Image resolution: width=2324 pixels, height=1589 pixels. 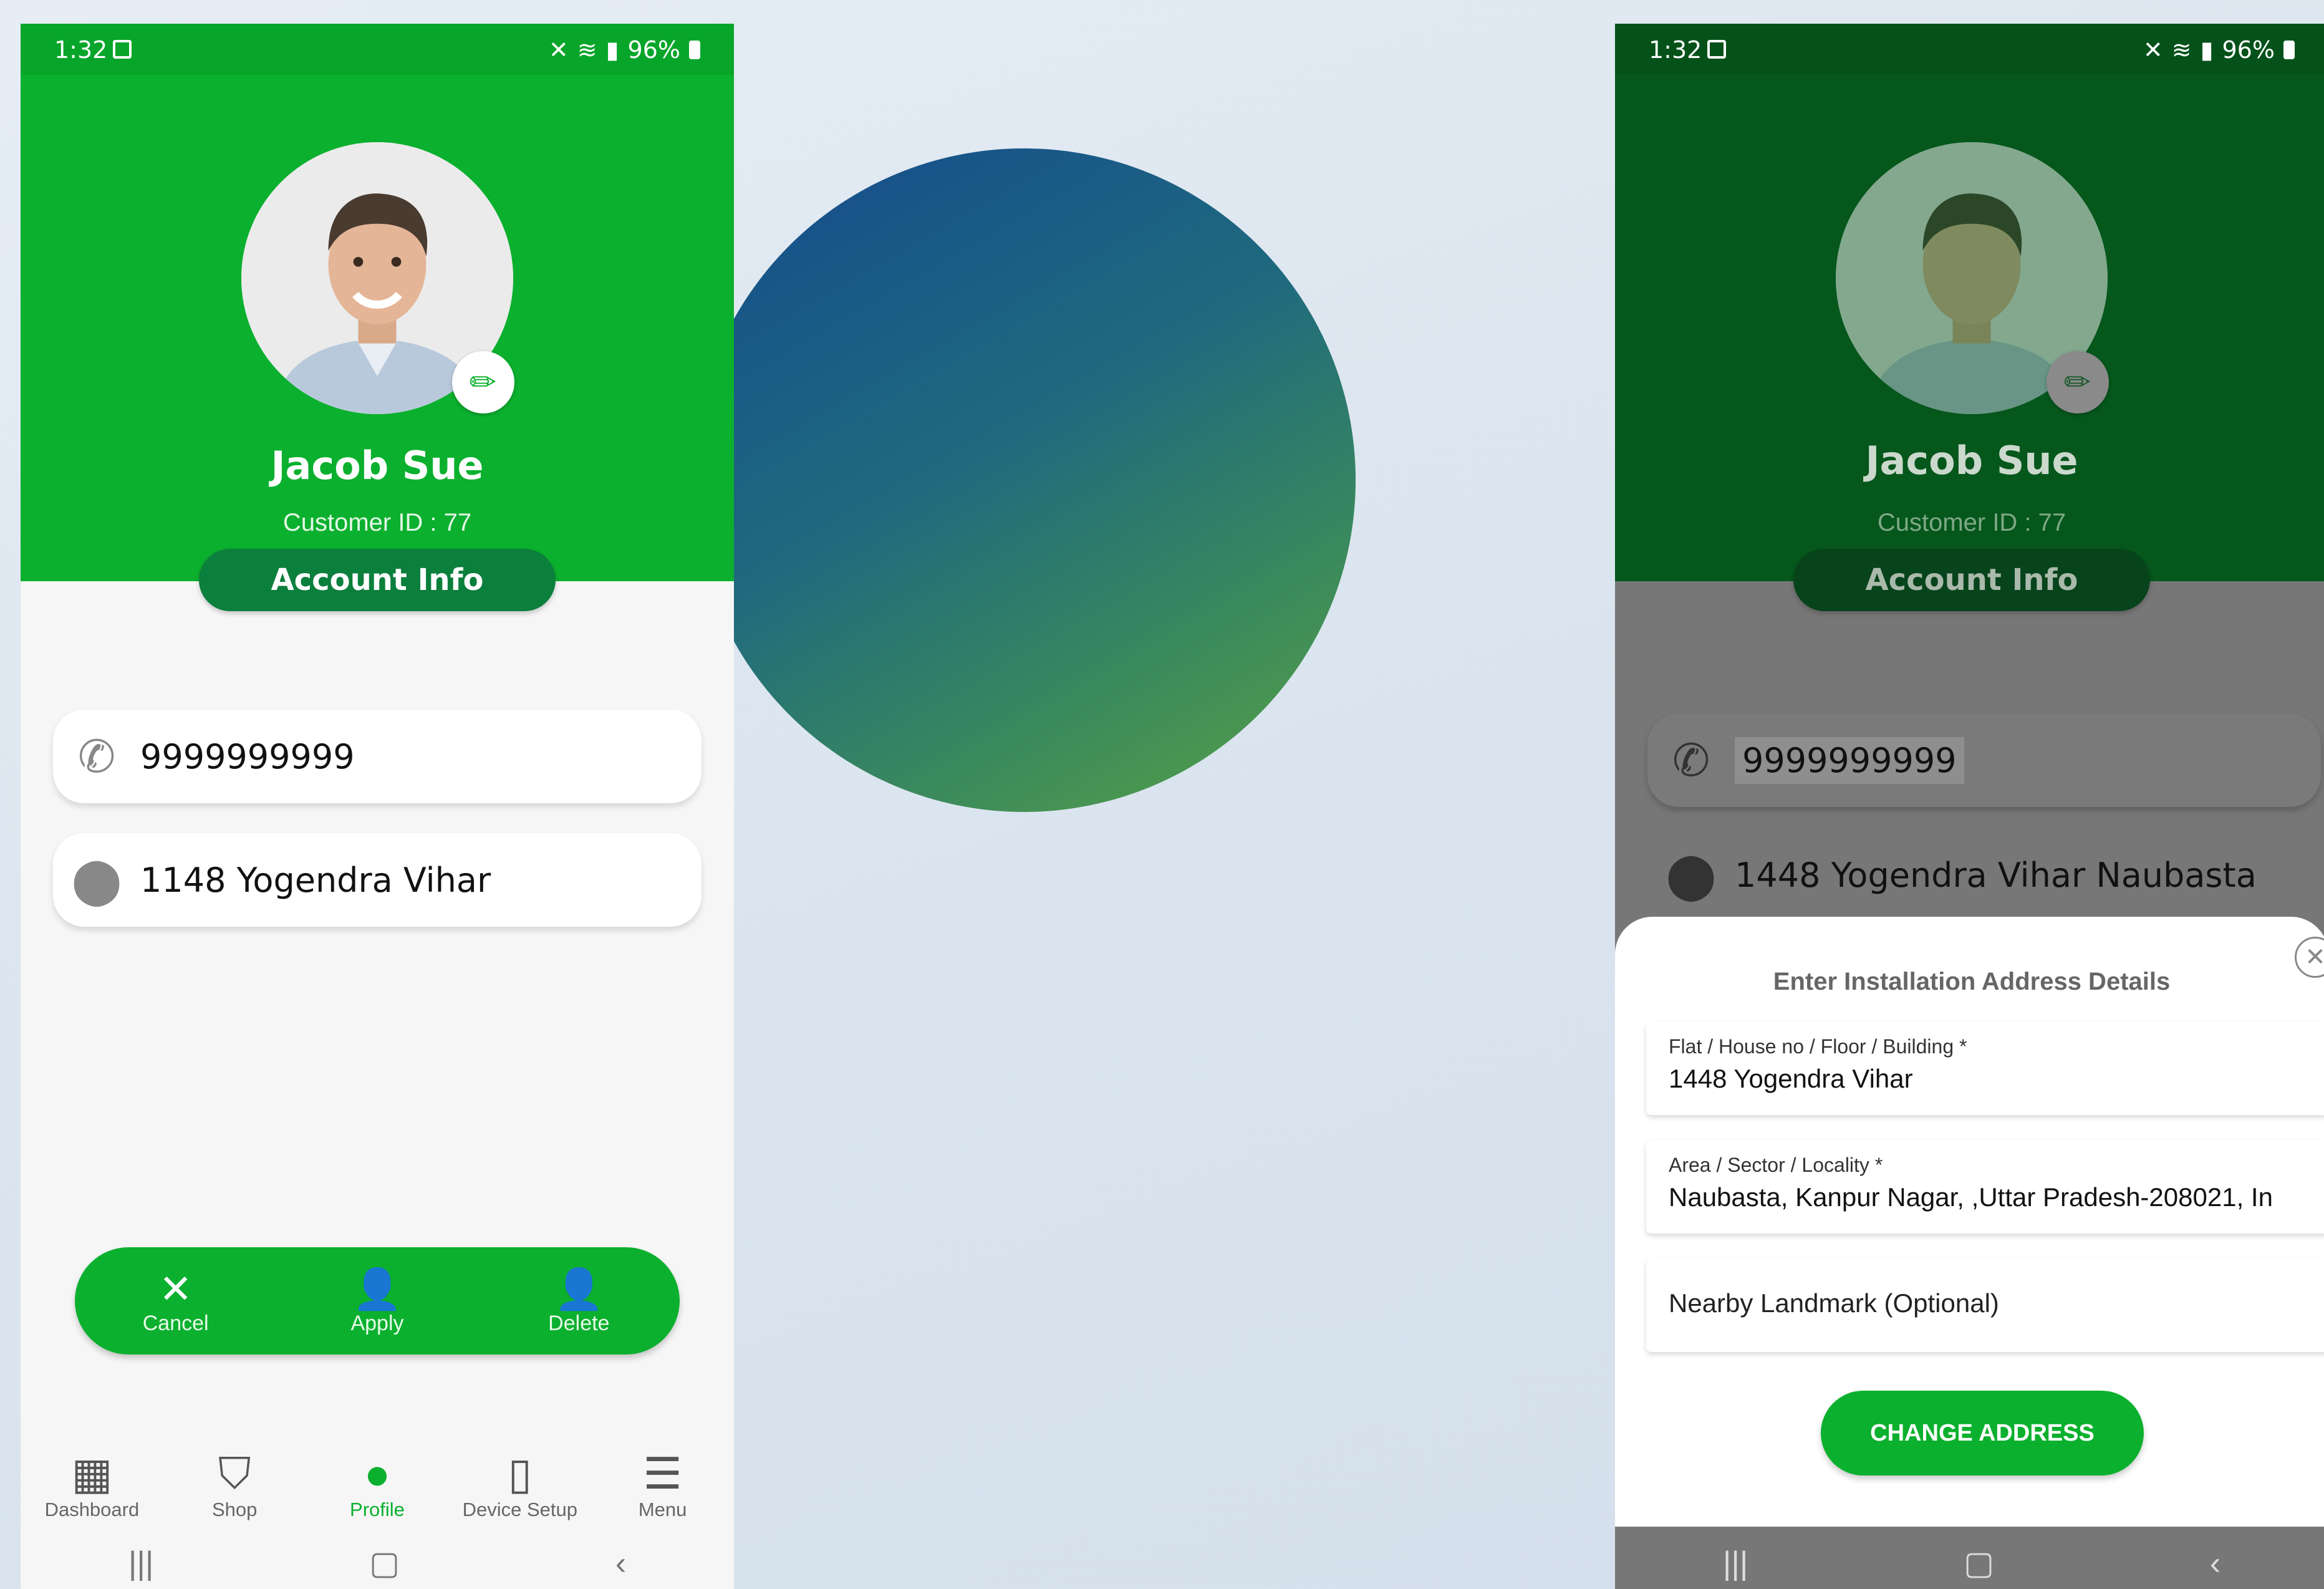 I want to click on dashboard-icon: ▦, so click(x=92, y=1474).